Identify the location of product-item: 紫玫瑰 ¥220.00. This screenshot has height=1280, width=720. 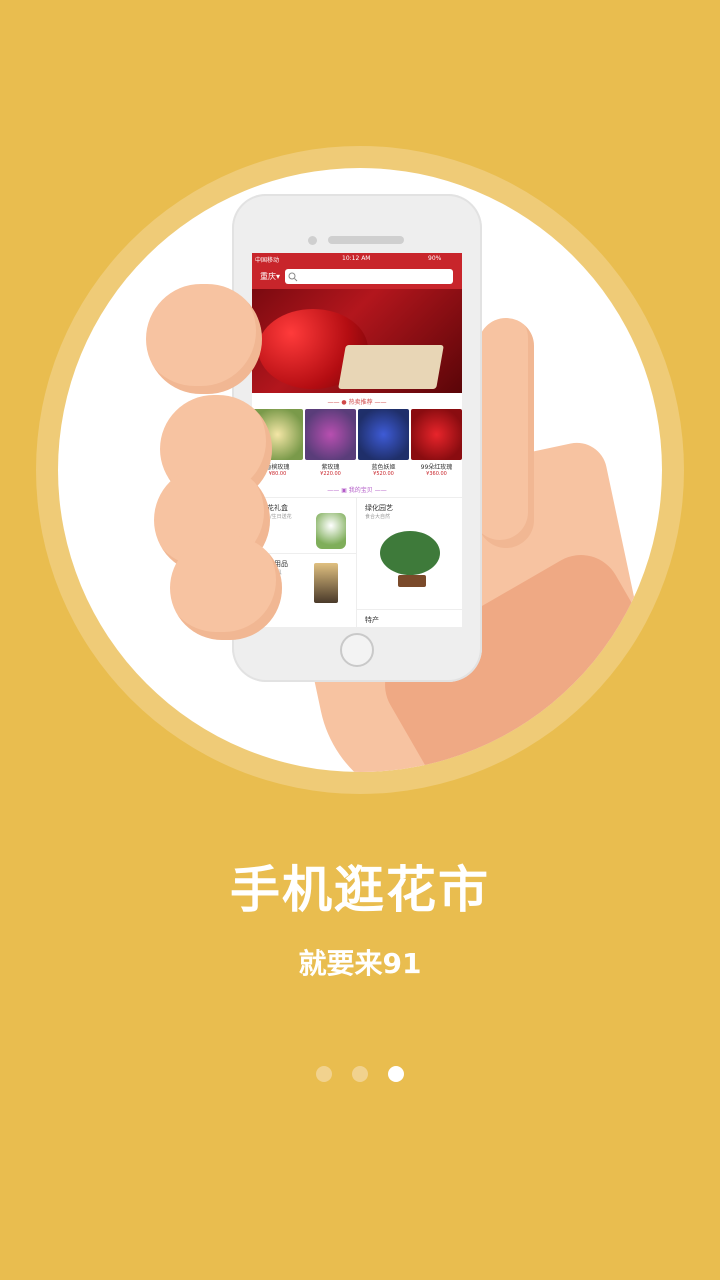
(330, 443).